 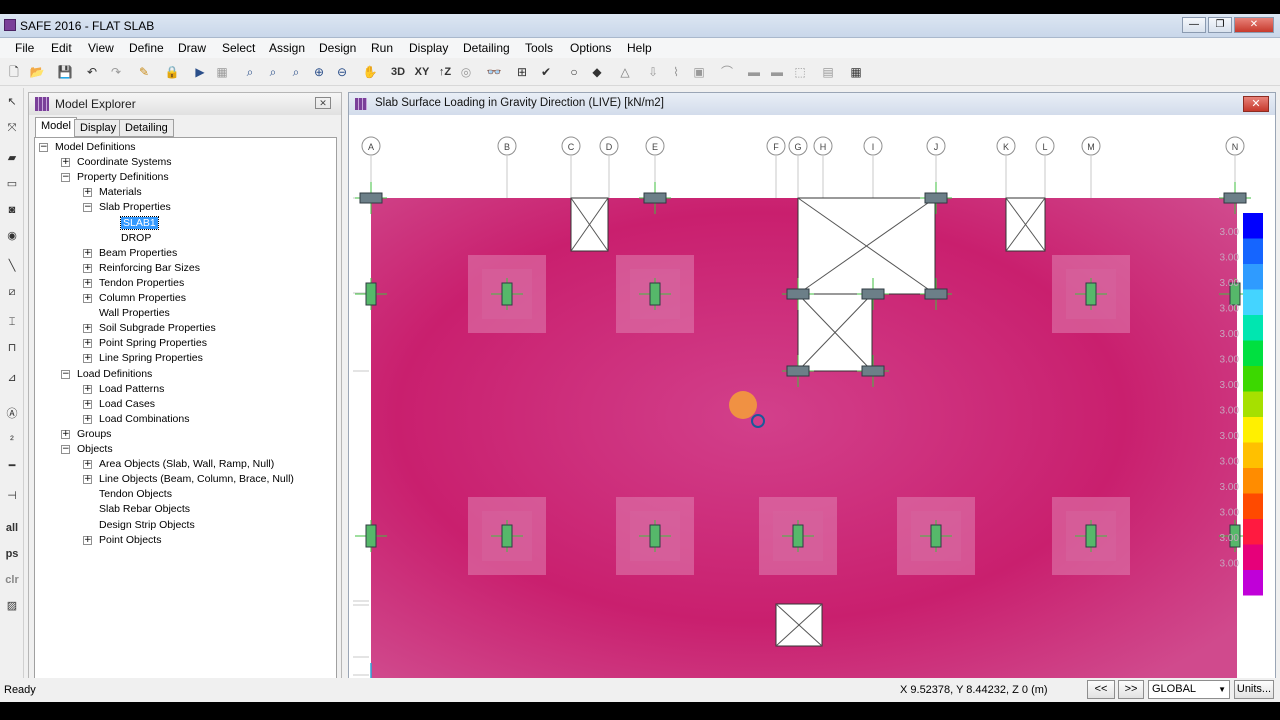 What do you see at coordinates (144, 72) in the screenshot?
I see `pencil-icon: ✎` at bounding box center [144, 72].